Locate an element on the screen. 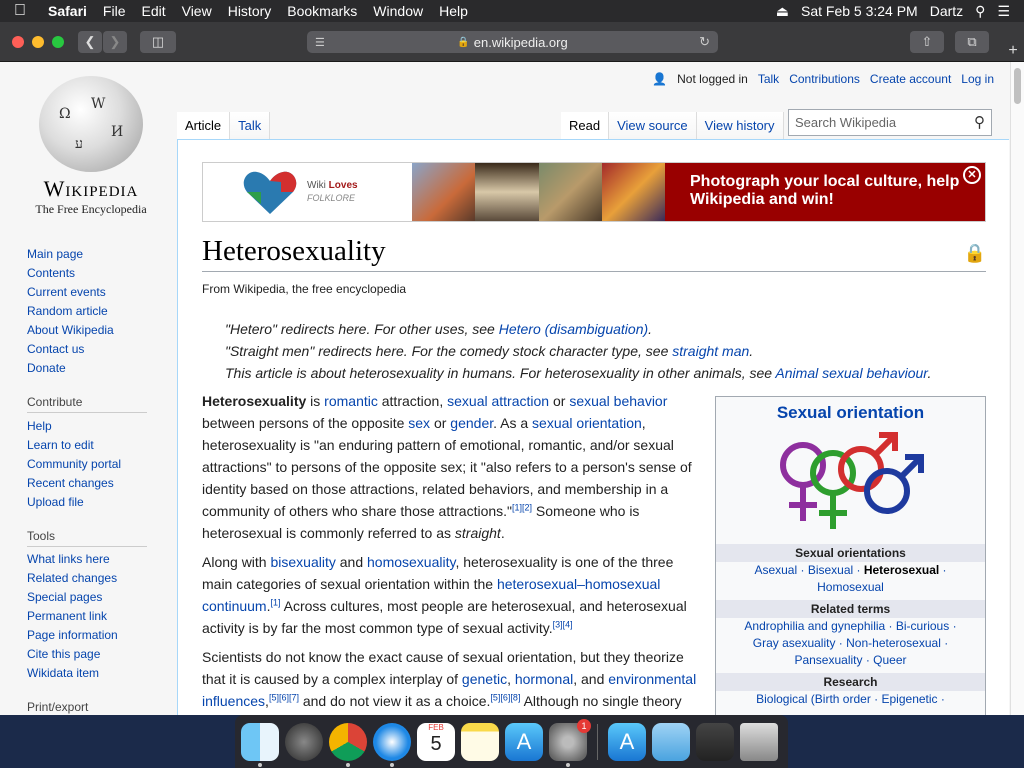 This screenshot has width=1024, height=768. launchpad-icon is located at coordinates (304, 741).